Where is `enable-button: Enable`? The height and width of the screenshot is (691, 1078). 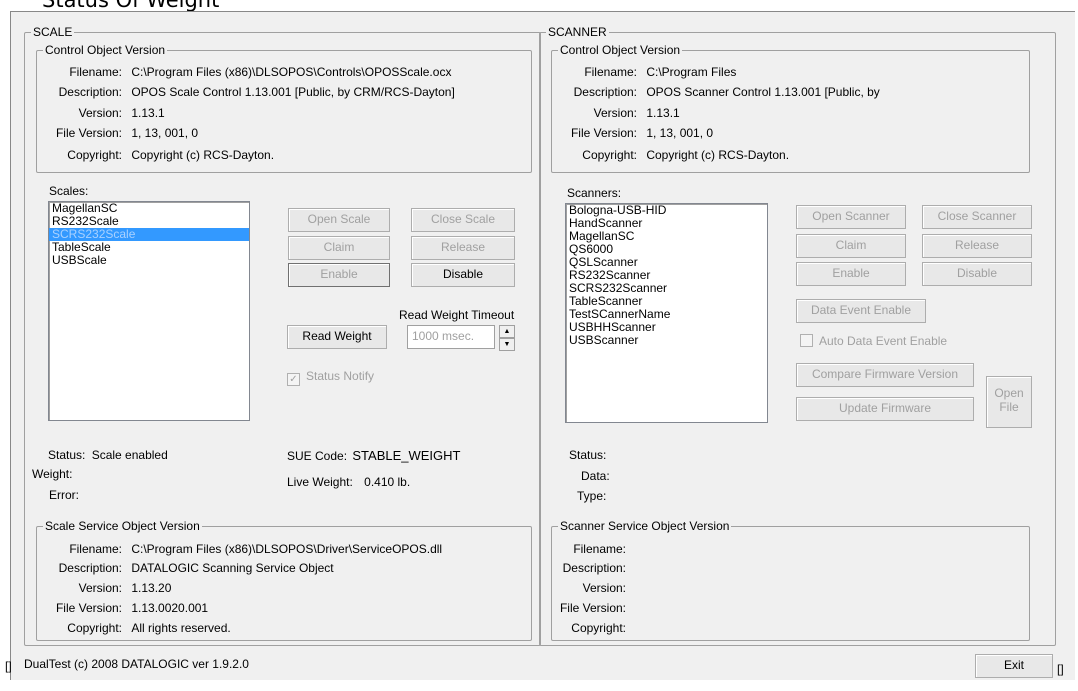
enable-button: Enable is located at coordinates (339, 275).